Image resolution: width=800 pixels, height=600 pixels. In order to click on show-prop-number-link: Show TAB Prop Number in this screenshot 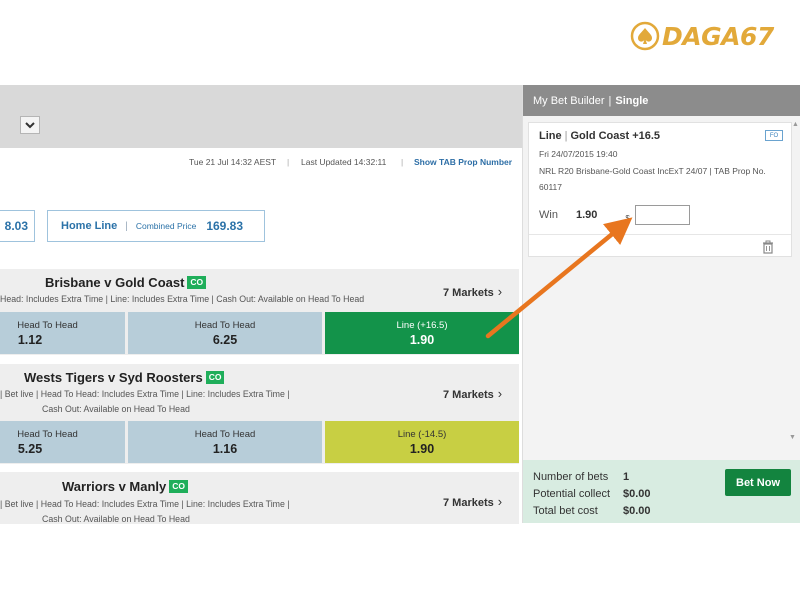, I will do `click(463, 162)`.